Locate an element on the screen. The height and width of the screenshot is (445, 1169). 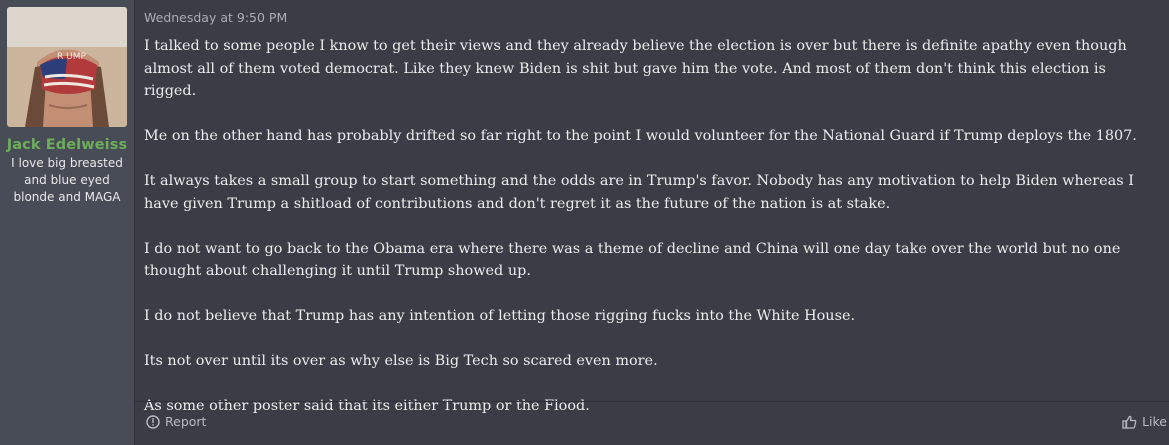
user-avatar: R UMP is located at coordinates (67, 67).